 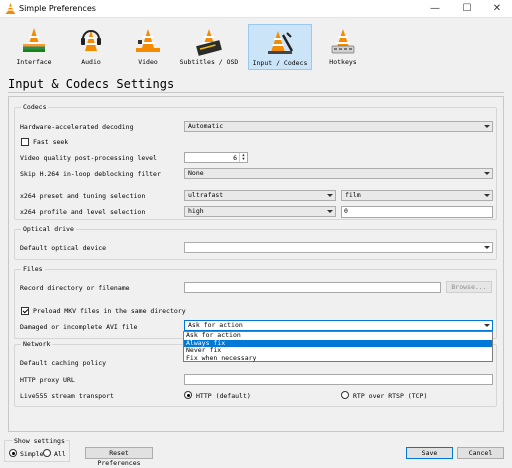 I want to click on spin-value: 6, so click(x=235, y=158).